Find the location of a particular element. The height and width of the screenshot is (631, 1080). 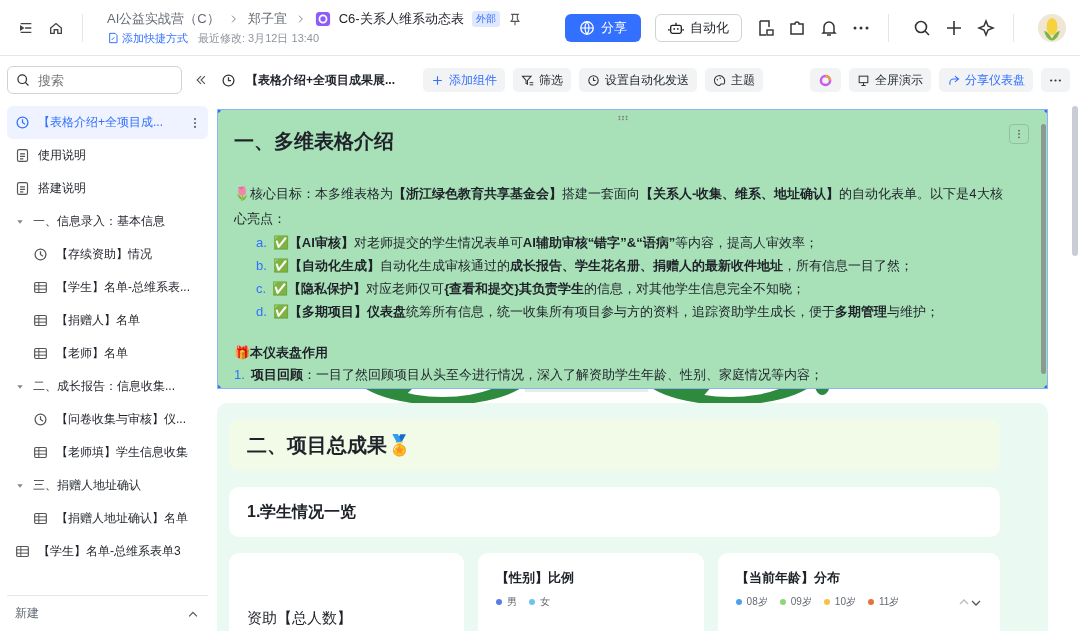

sidebar-item: 【捐赠人】名单 is located at coordinates (107, 320).